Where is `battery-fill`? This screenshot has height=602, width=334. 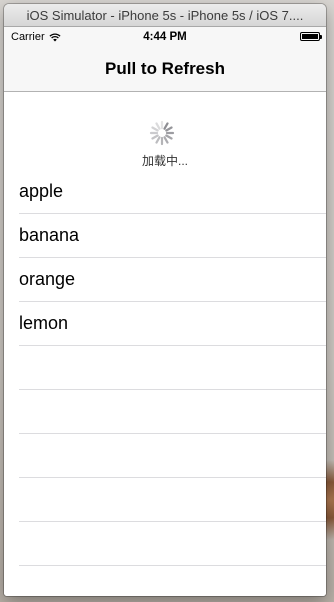
battery-fill is located at coordinates (310, 36).